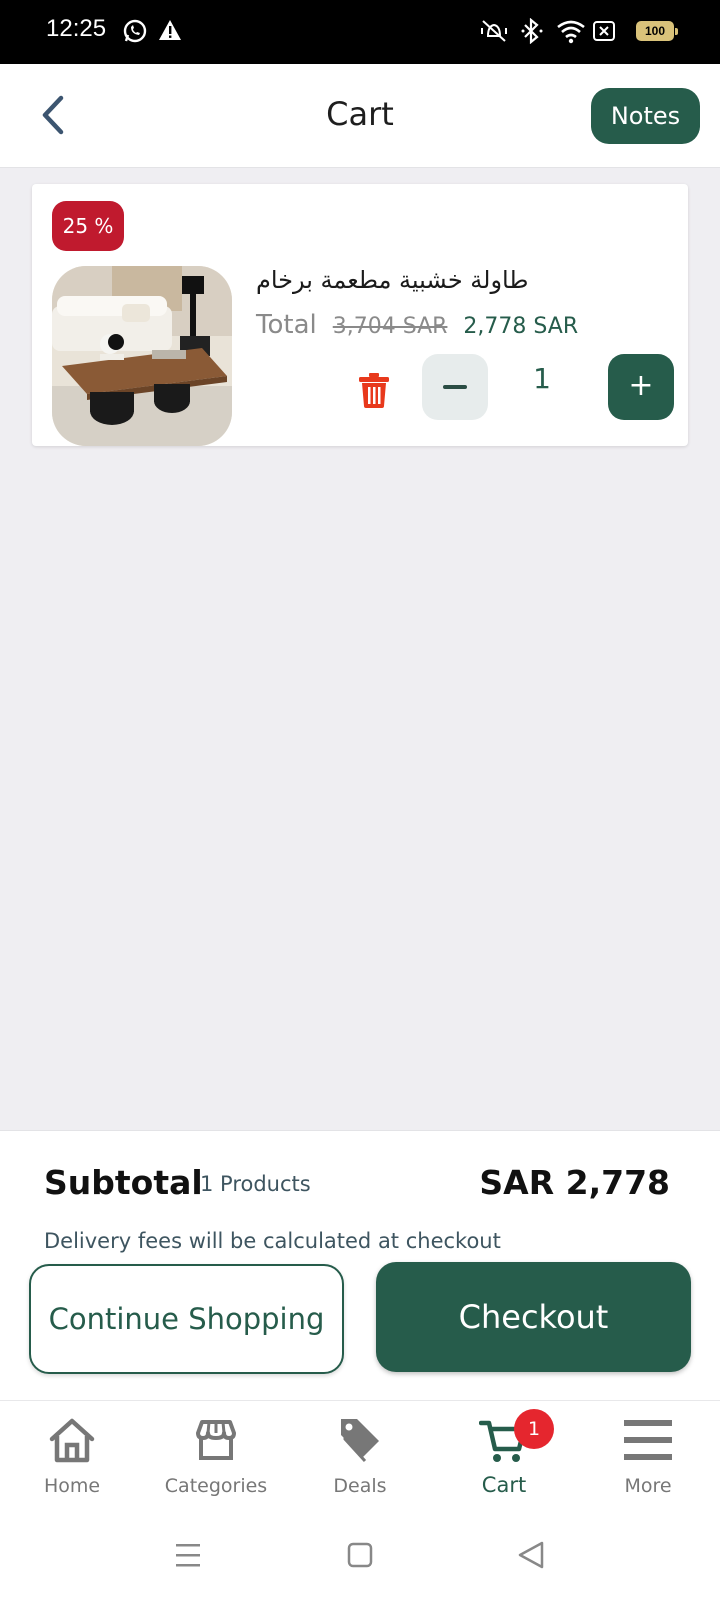 Image resolution: width=720 pixels, height=1600 pixels. I want to click on old-price: 3,704 SAR, so click(390, 326).